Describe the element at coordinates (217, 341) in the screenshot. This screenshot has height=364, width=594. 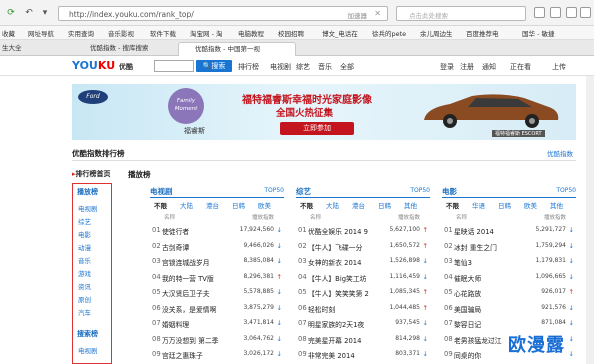
I see `table-row: 08 万万没想到 第二季 3,064,762 ↓` at that location.